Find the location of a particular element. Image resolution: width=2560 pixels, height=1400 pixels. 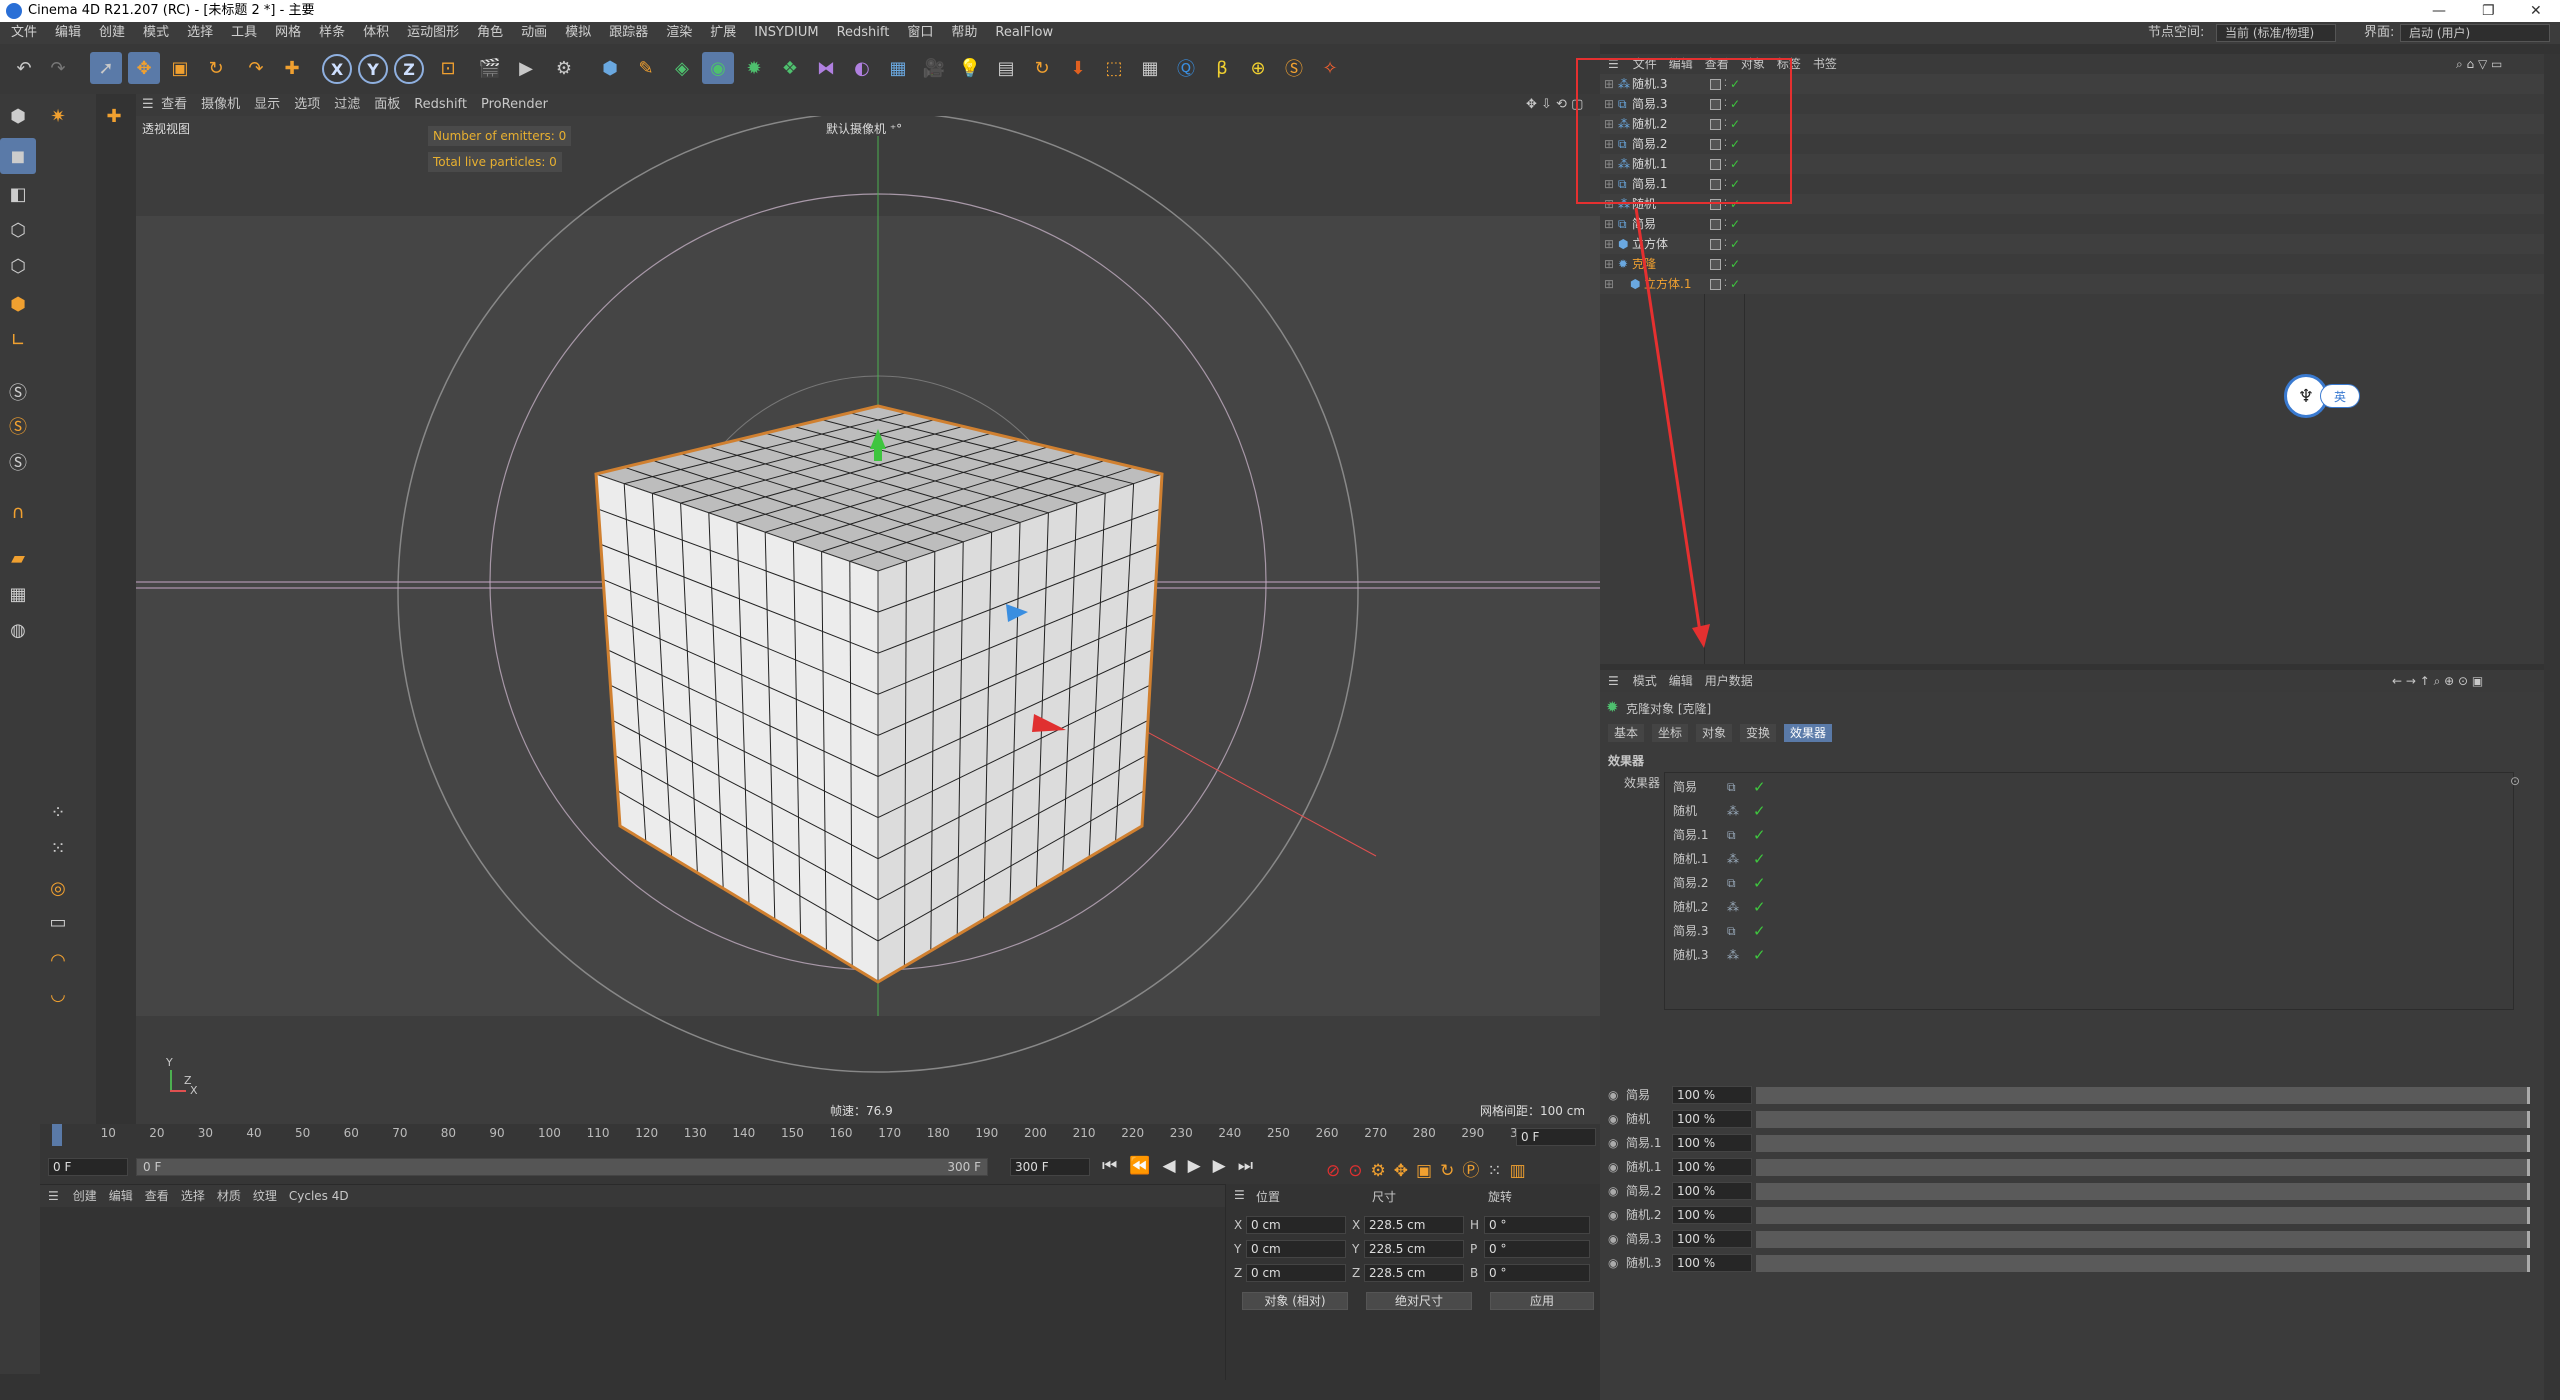

viewport-nav-icon: ✥ ⇩ ⟲ ▢ is located at coordinates (1554, 105).